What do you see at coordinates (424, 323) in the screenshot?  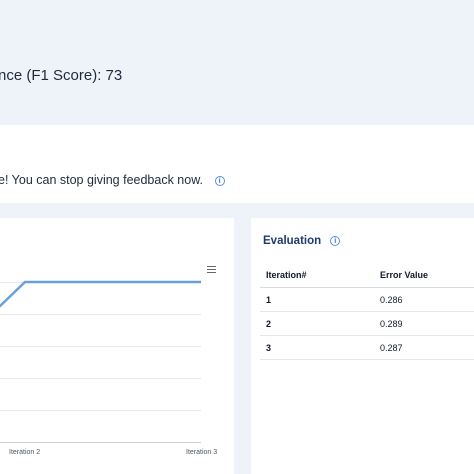 I see `error-value-cell: 0.289` at bounding box center [424, 323].